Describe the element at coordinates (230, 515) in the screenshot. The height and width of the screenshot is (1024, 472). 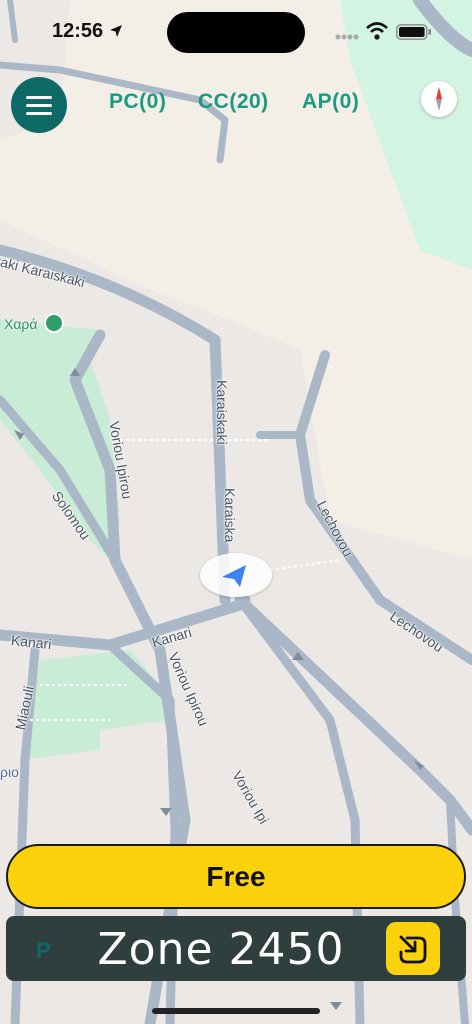
I see `street-label-karaiskaki-vertical-2: Karaiska` at that location.